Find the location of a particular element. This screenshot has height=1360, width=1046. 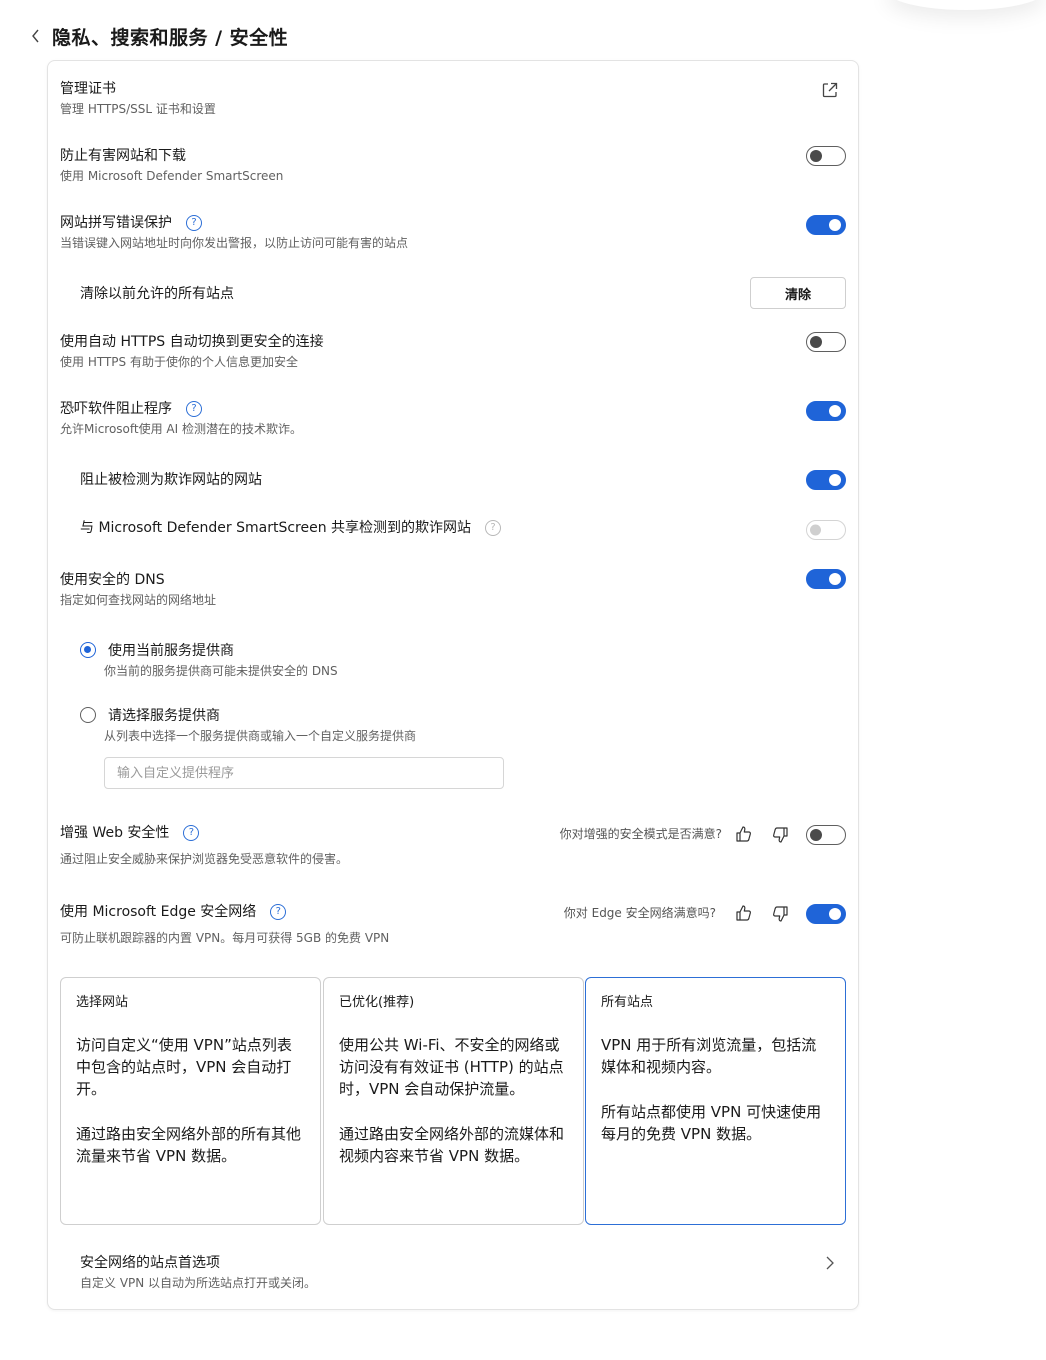

secure-network-feedback-question: 你对 Edge 安全网络满意吗? is located at coordinates (639, 913).